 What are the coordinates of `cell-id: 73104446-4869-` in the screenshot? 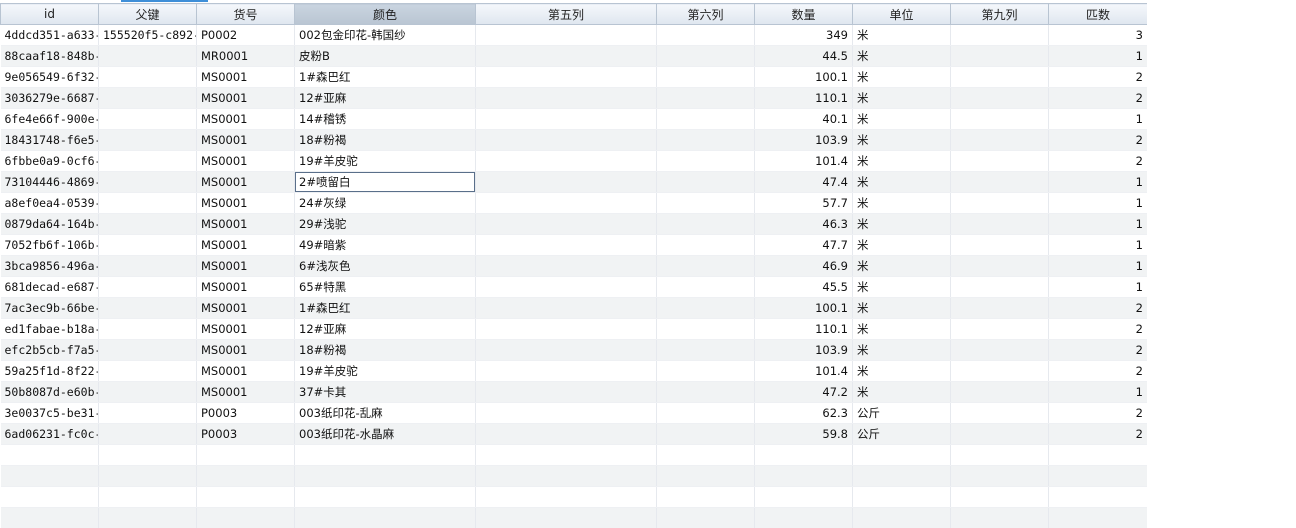 It's located at (49, 182).